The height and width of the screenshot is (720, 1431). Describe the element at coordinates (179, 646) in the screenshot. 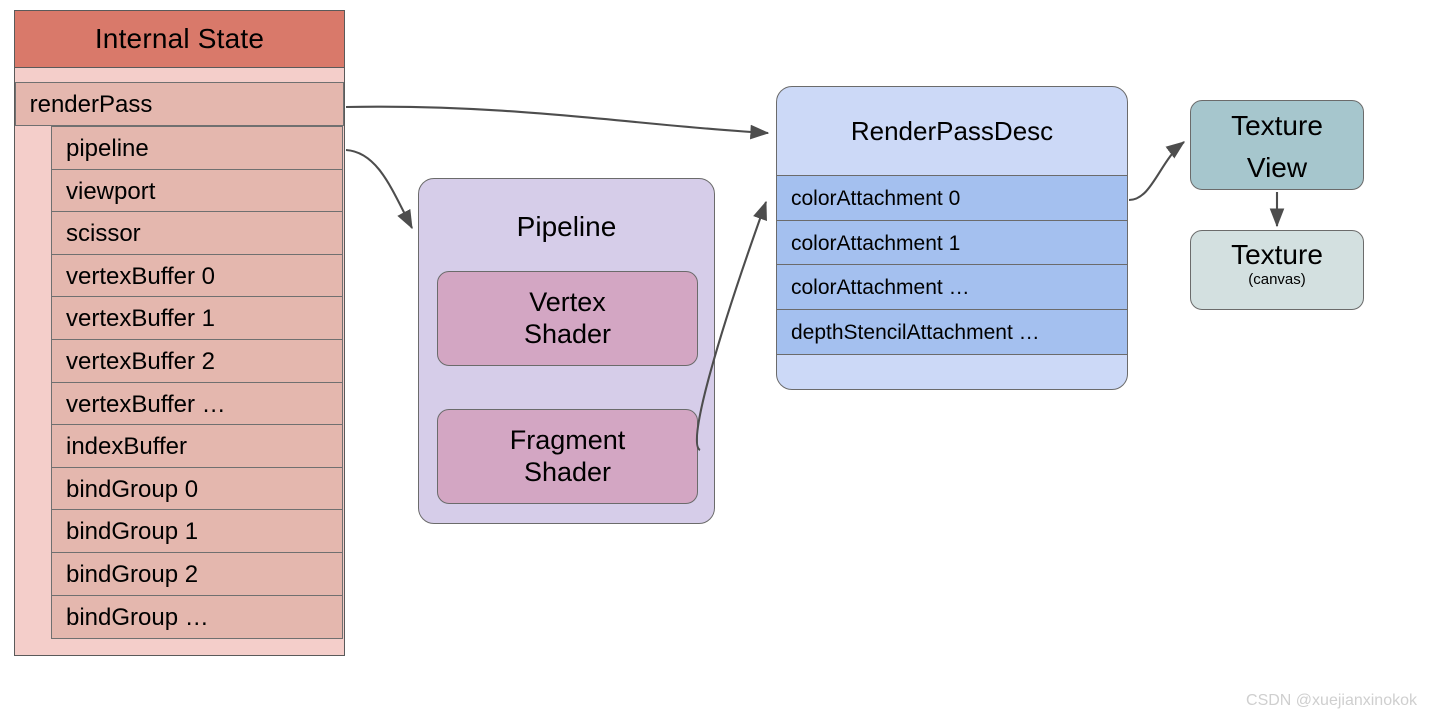

I see `panel-footer-spacer` at that location.